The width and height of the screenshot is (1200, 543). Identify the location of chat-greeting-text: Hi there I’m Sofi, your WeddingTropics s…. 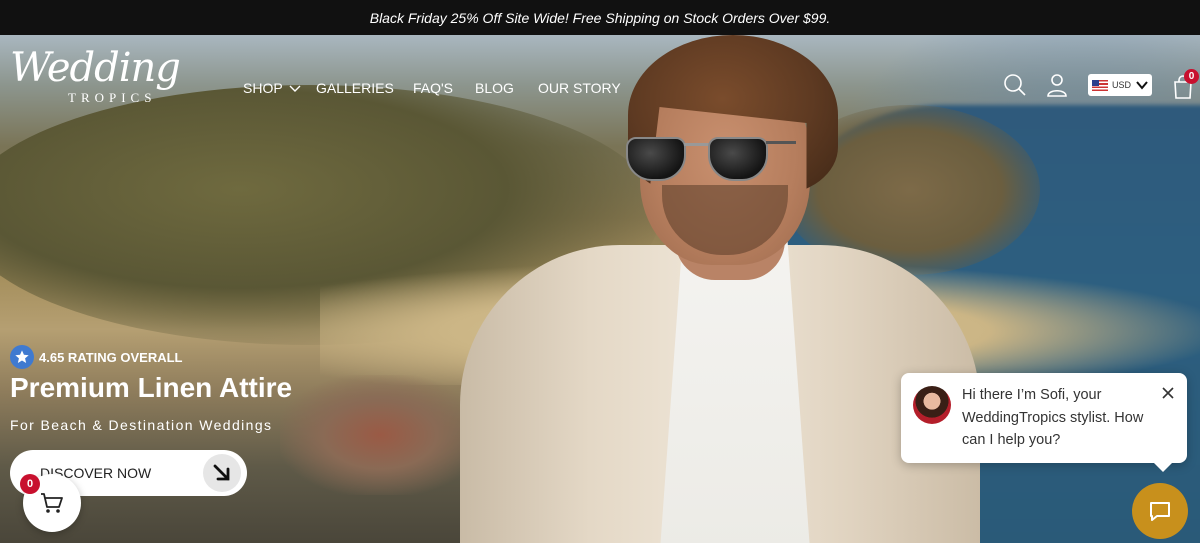
(1053, 417).